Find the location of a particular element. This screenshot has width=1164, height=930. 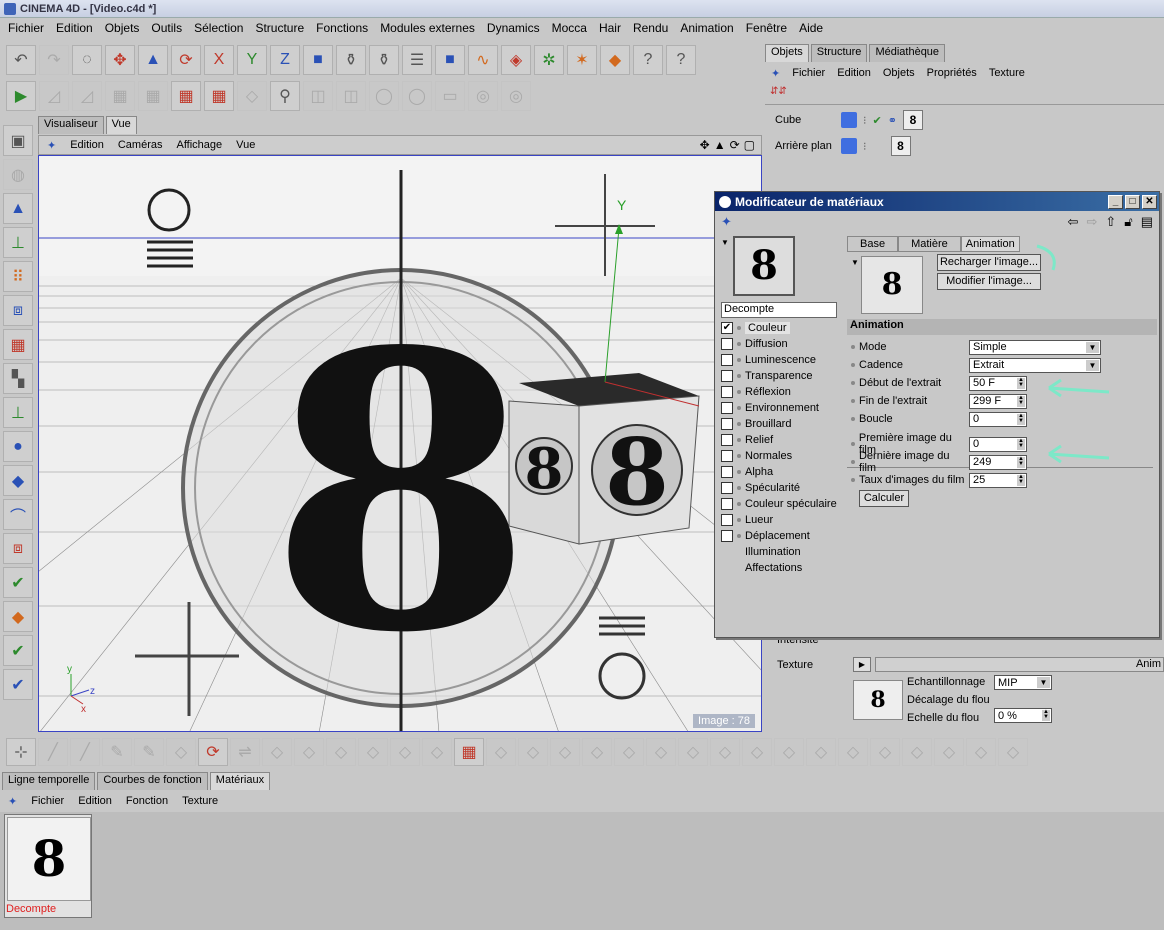

smooth-icon: ✎ is located at coordinates (149, 752).